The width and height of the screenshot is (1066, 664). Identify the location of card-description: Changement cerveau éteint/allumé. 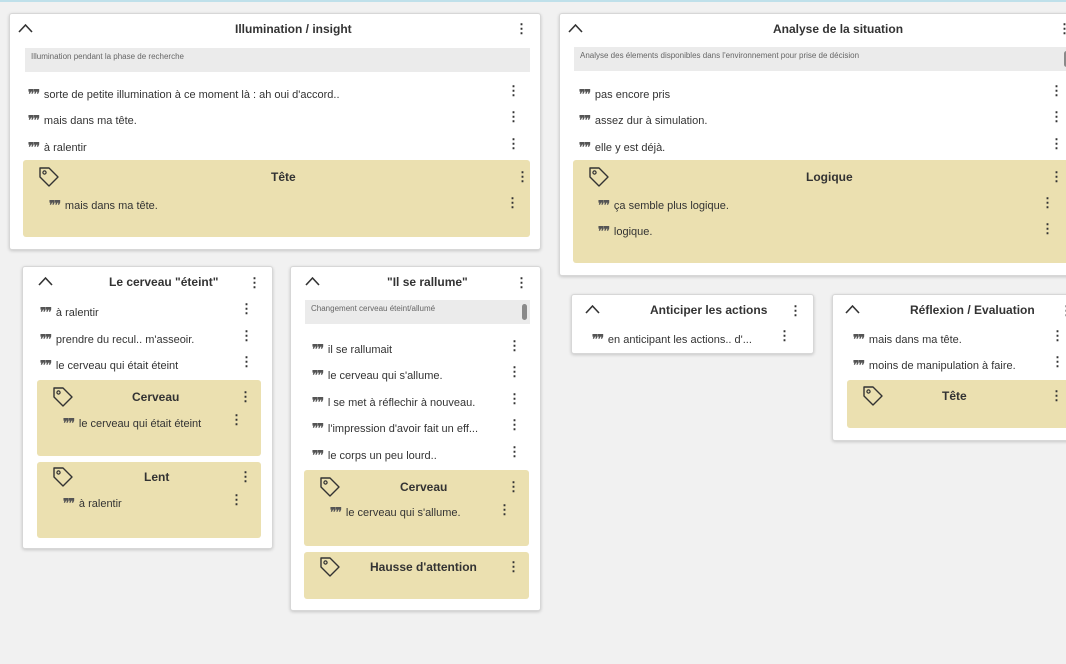
(417, 312).